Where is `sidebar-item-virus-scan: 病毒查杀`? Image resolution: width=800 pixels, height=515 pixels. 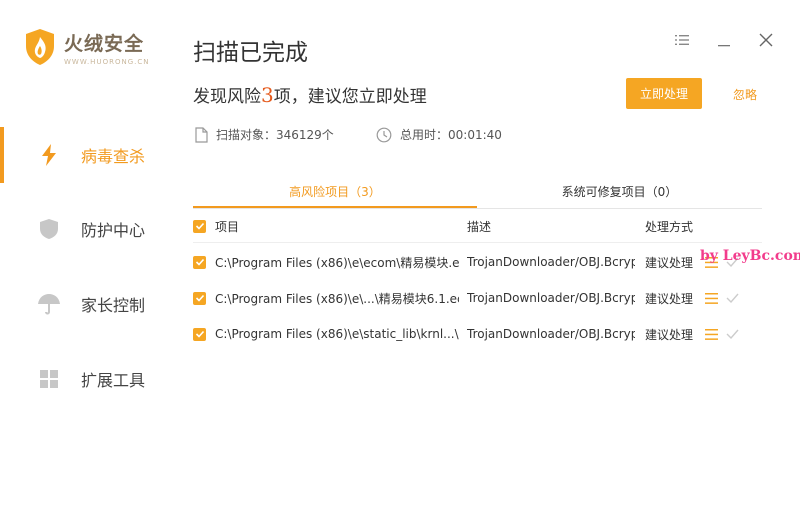 sidebar-item-virus-scan: 病毒查杀 is located at coordinates (85, 155).